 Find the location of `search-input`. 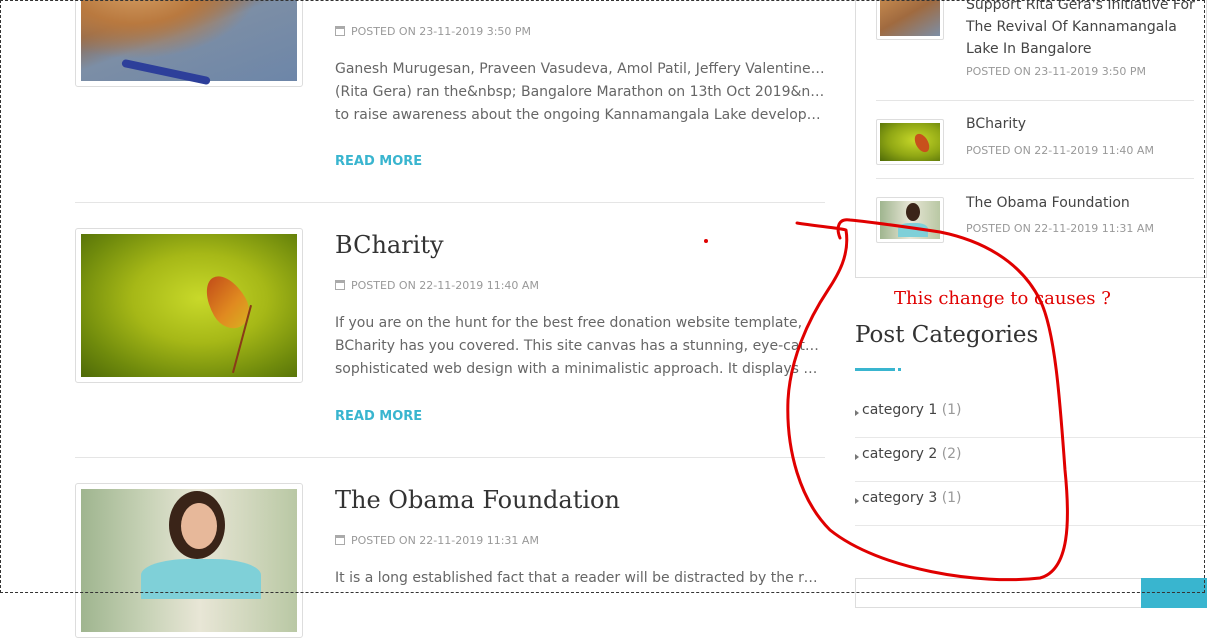

search-input is located at coordinates (999, 593).